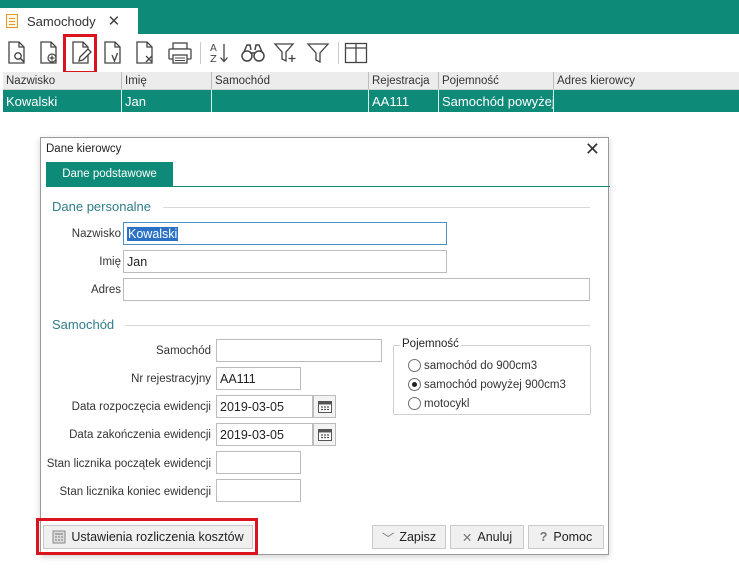 The width and height of the screenshot is (739, 574). I want to click on address-label: Adres, so click(105, 290).